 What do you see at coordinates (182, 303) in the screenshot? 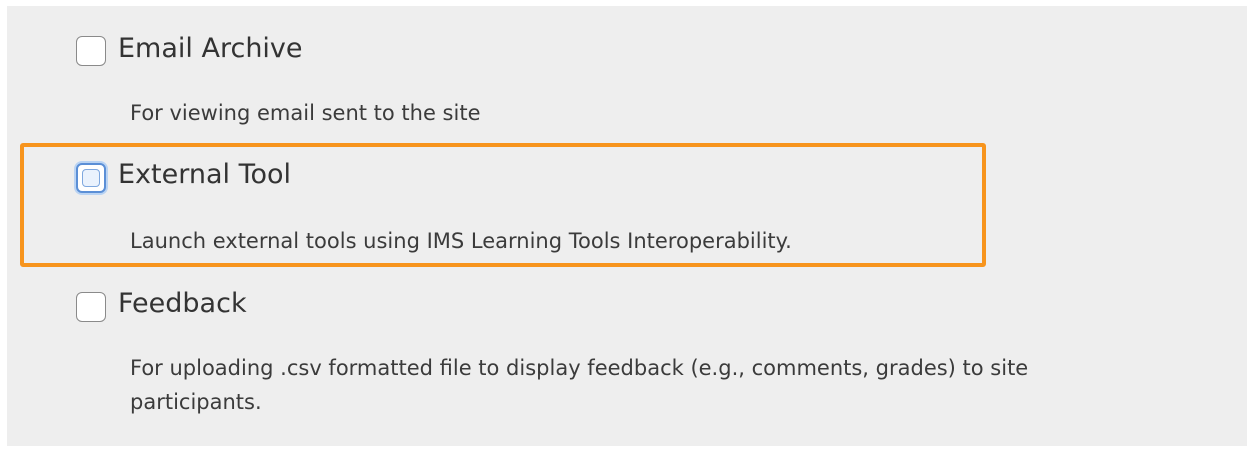
I see `tool-name: Feedback` at bounding box center [182, 303].